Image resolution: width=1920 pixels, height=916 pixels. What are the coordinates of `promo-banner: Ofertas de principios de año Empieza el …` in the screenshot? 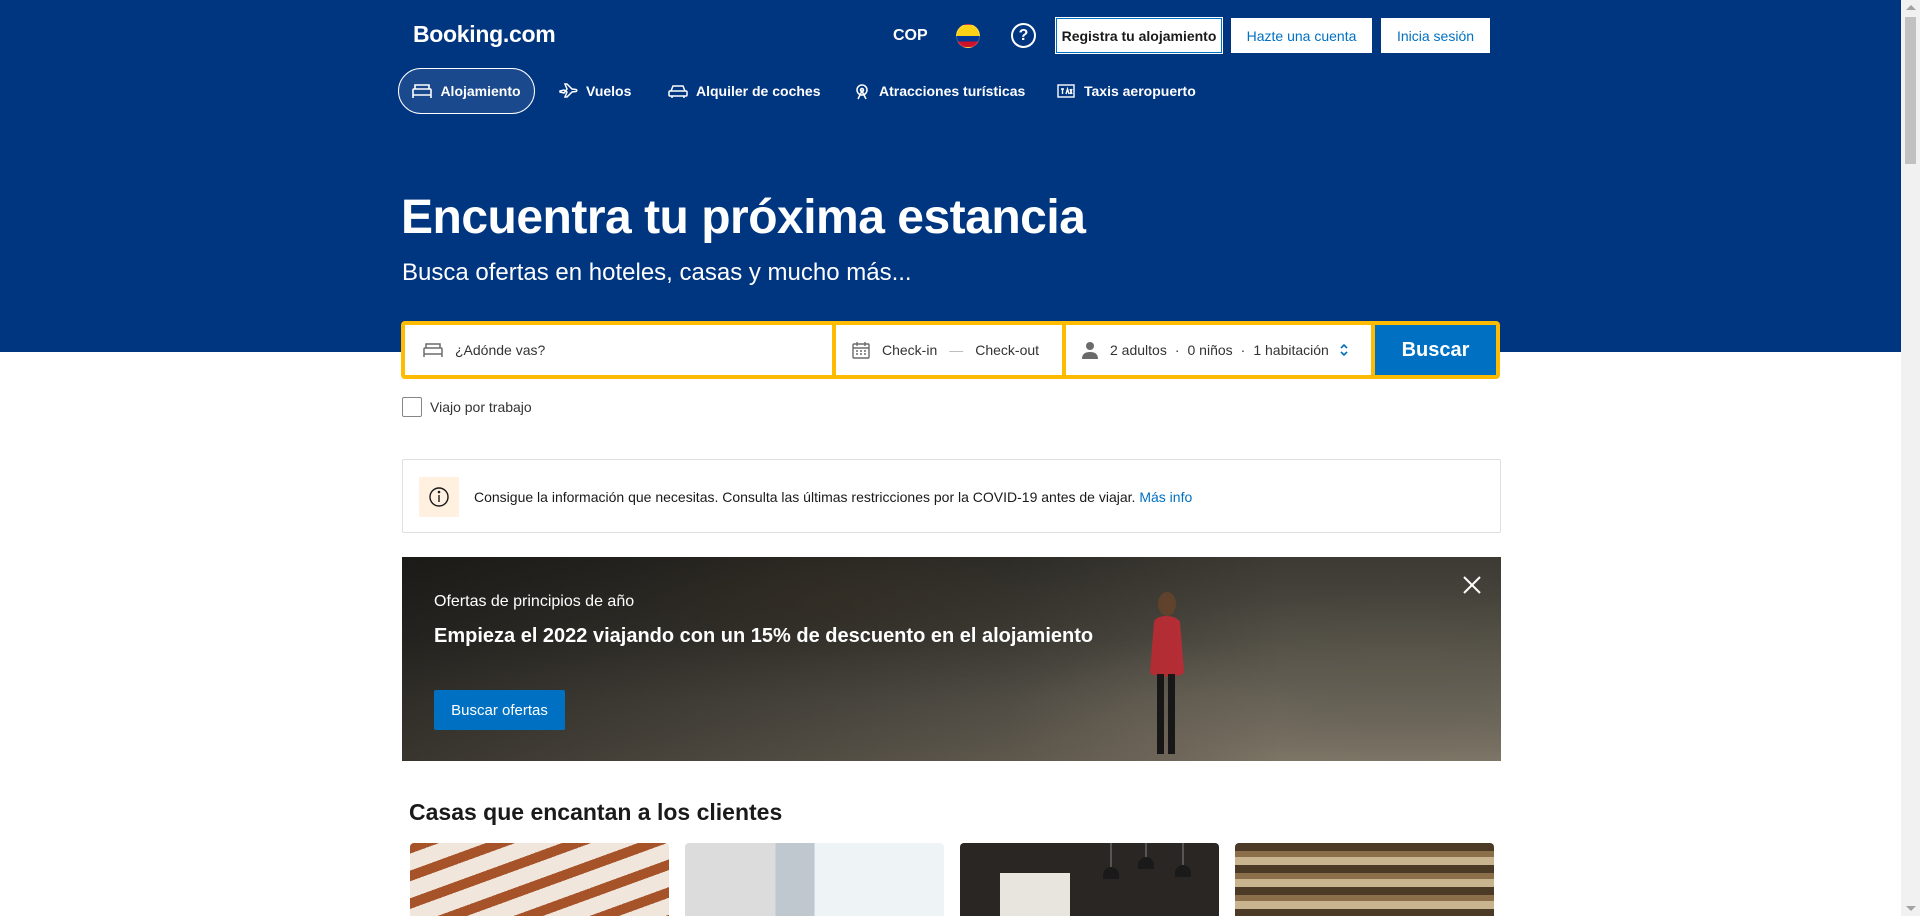 It's located at (951, 659).